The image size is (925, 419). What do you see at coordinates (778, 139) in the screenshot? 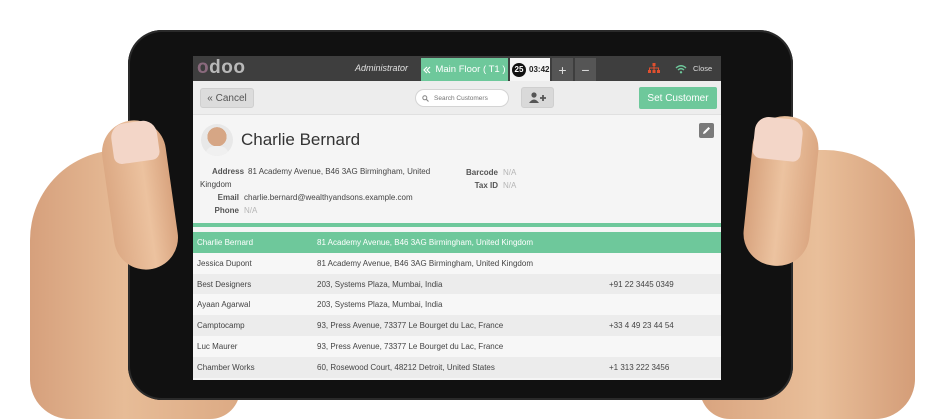
I see `right-thumbnail` at bounding box center [778, 139].